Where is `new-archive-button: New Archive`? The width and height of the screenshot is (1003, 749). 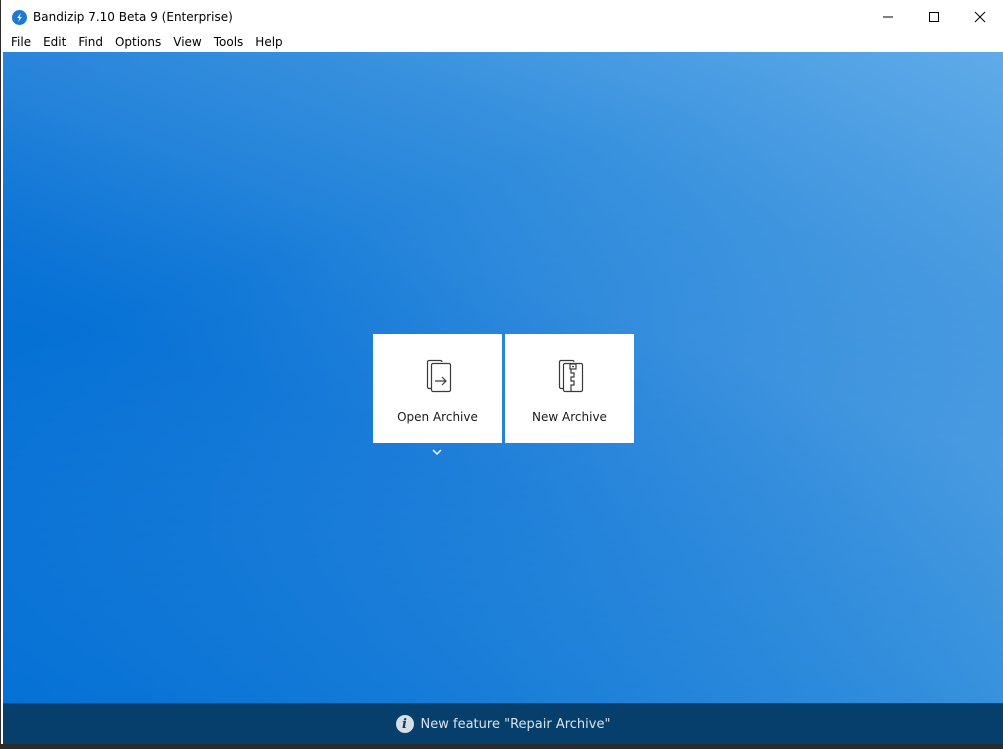 new-archive-button: New Archive is located at coordinates (569, 388).